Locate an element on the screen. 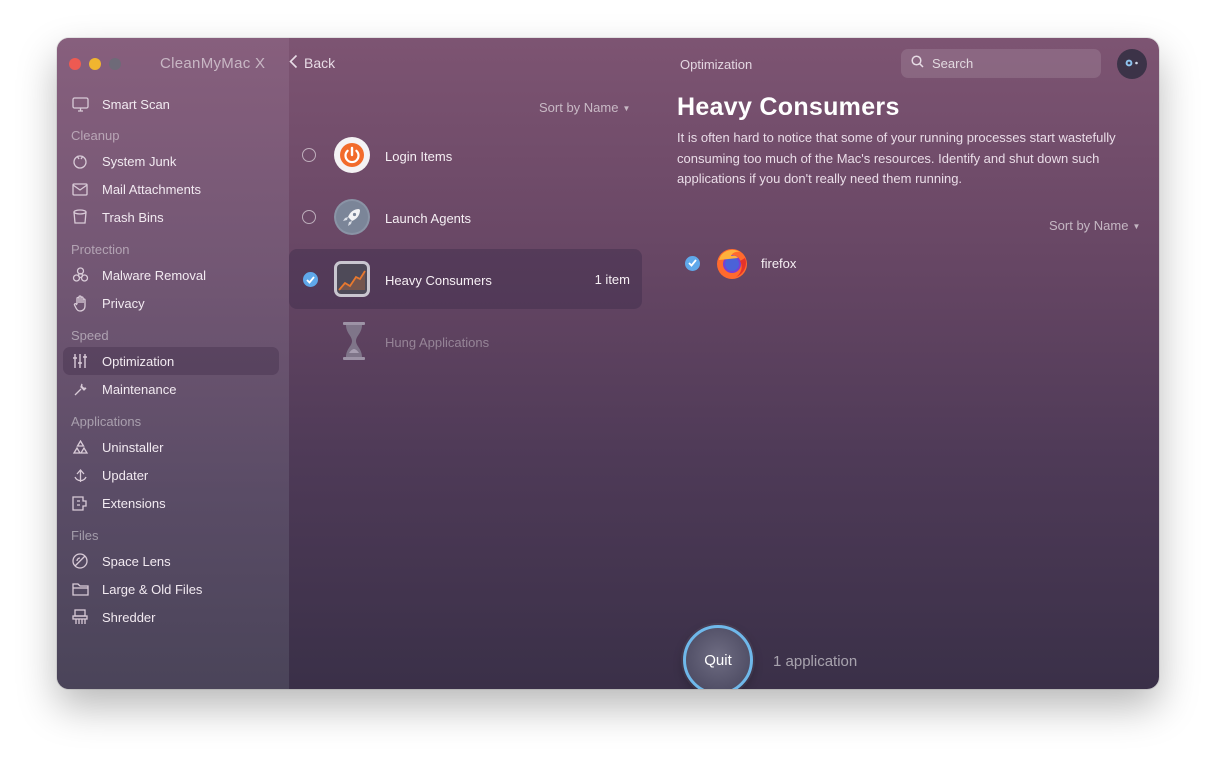 The width and height of the screenshot is (1216, 764). trash-icon is located at coordinates (80, 217).